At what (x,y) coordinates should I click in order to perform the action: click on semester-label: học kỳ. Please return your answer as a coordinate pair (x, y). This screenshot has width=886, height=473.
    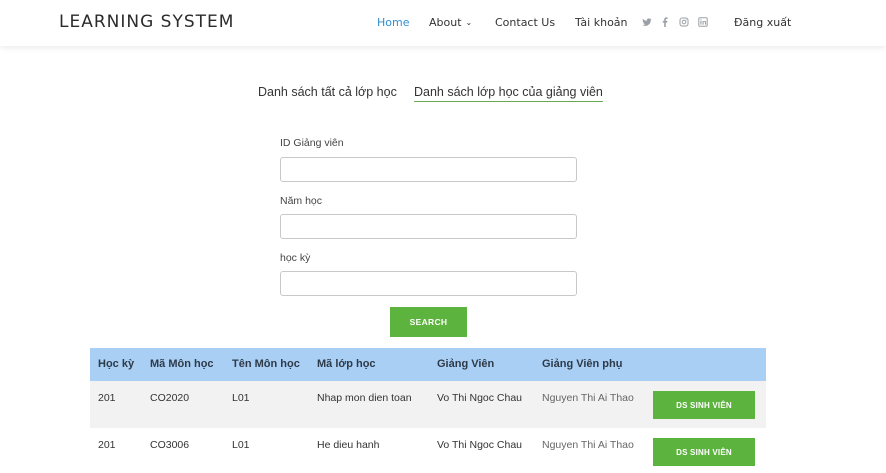
    Looking at the image, I should click on (295, 258).